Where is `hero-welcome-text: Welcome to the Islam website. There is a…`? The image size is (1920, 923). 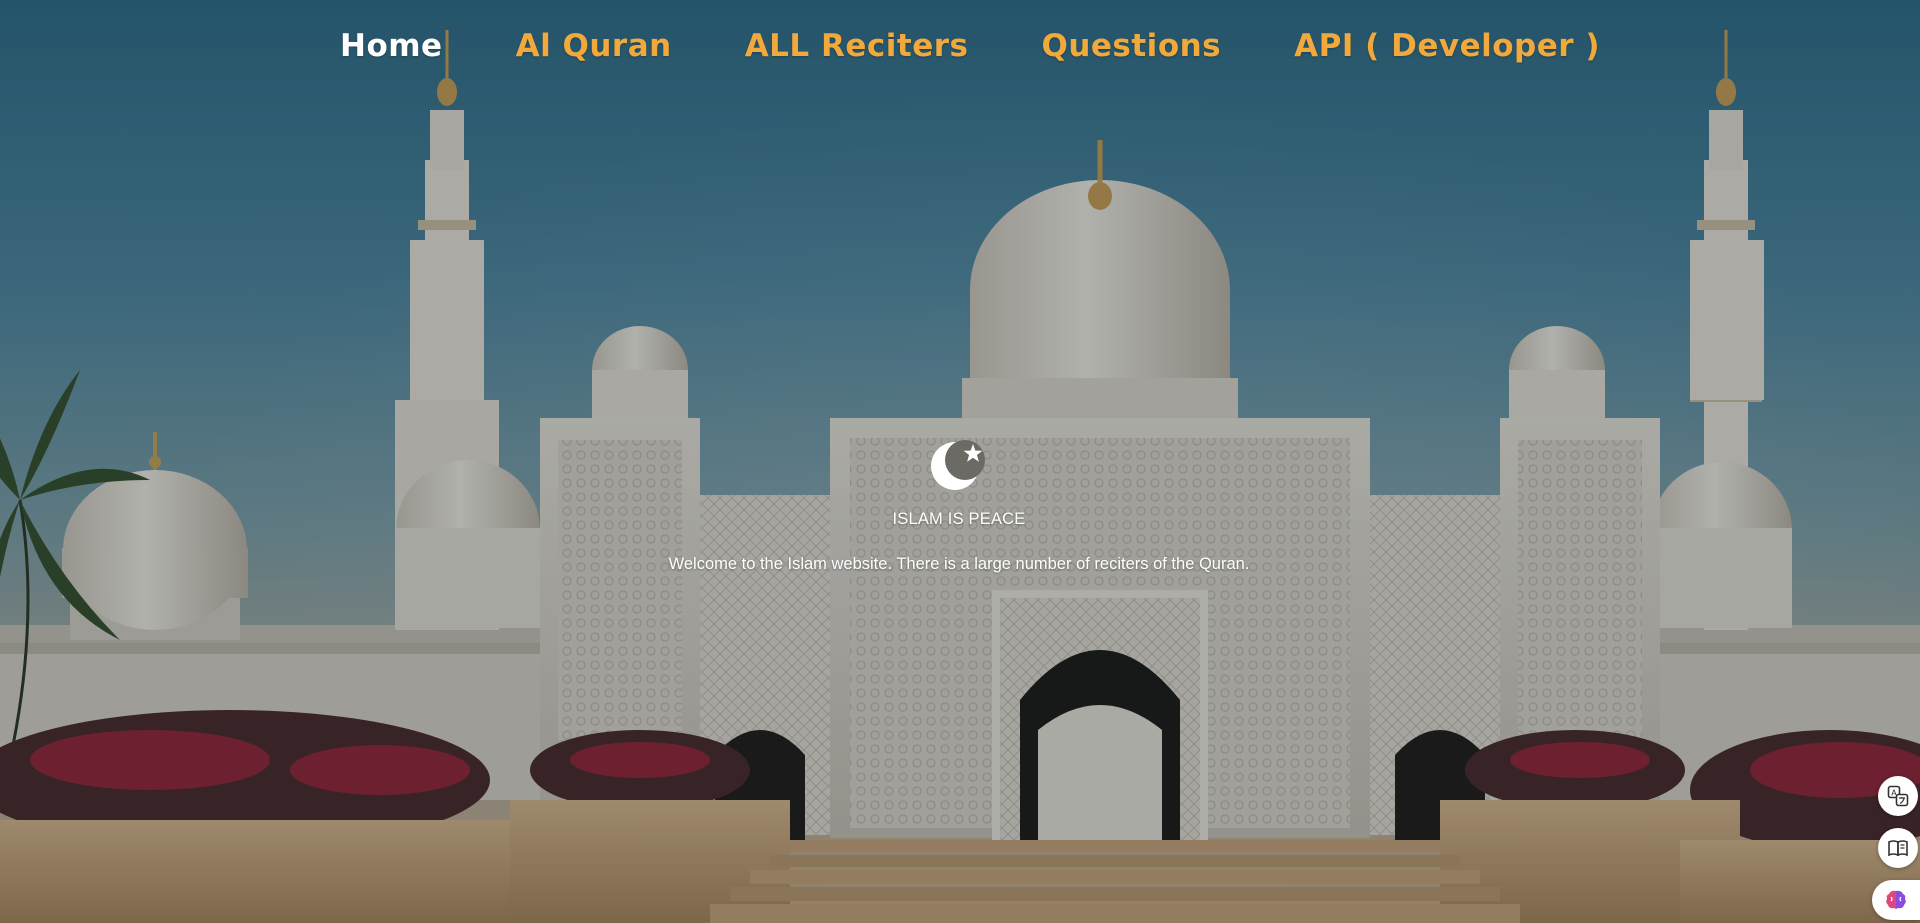
hero-welcome-text: Welcome to the Islam website. There is a… is located at coordinates (959, 564).